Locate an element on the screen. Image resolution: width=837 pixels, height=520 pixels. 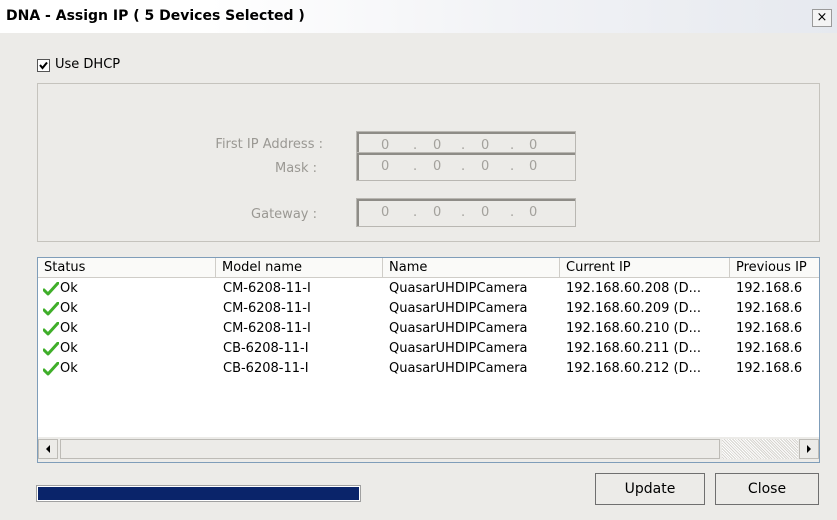
column-header-previous-ip: Previous IP is located at coordinates (774, 268).